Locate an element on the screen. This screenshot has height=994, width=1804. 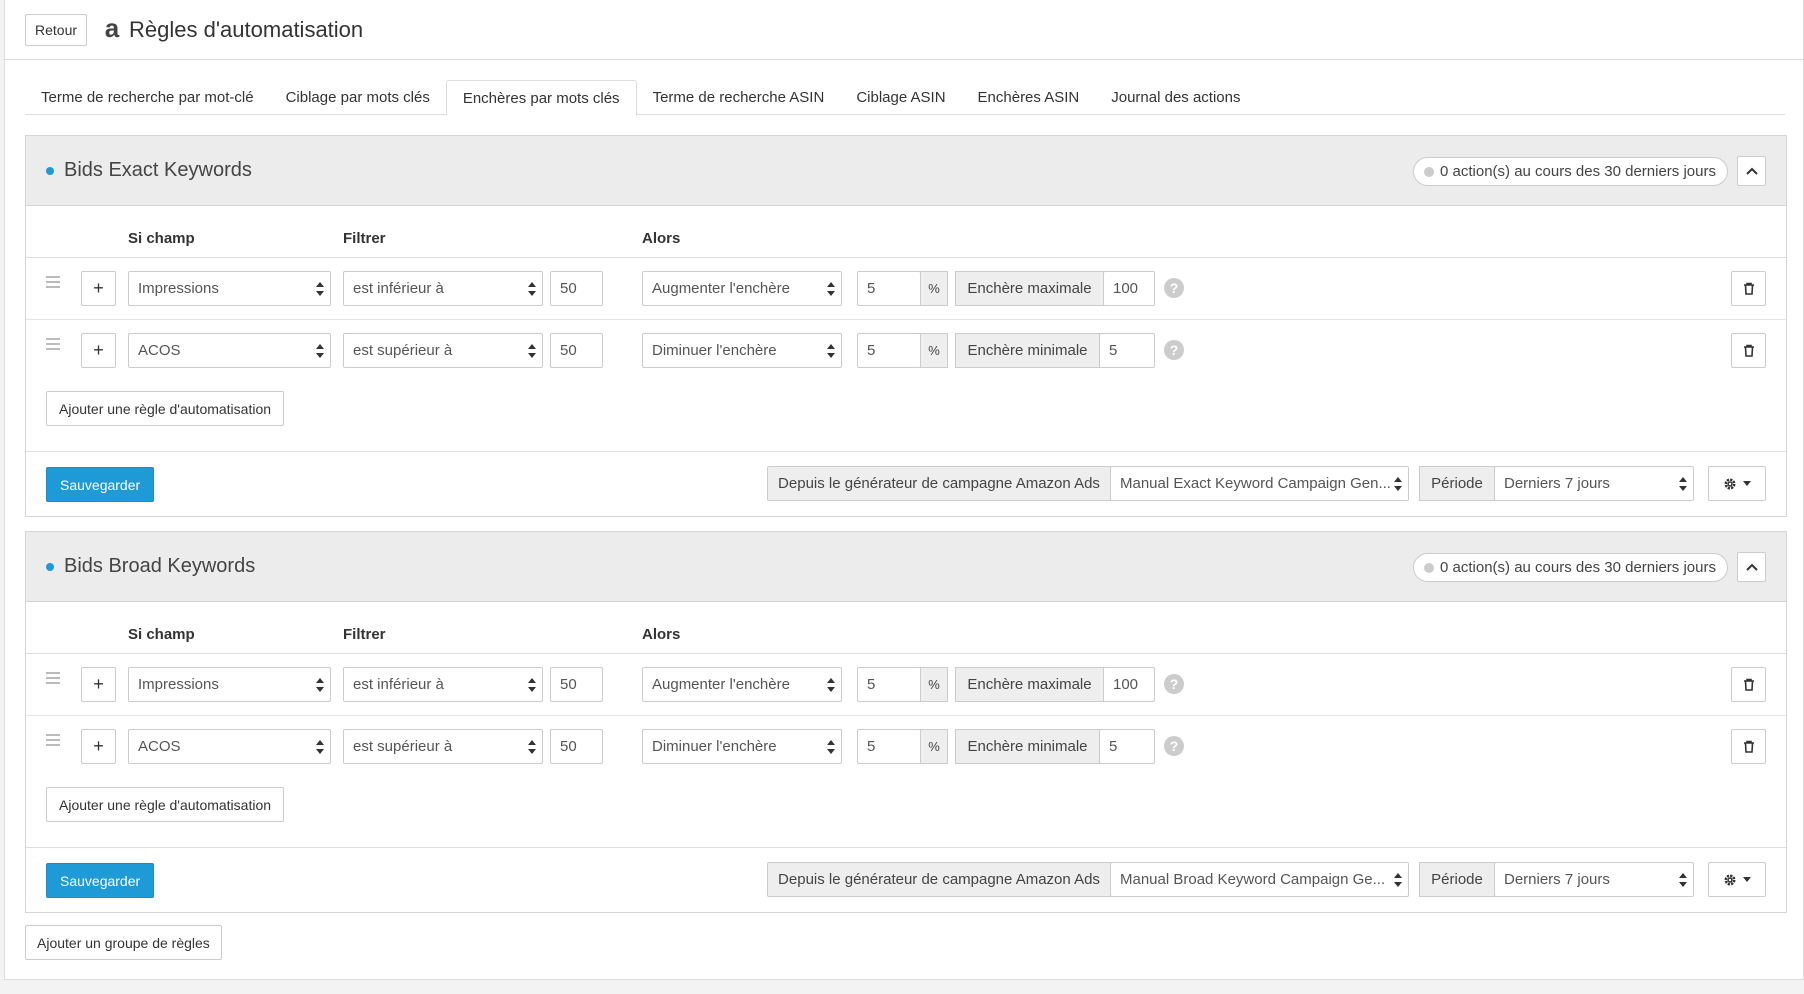
tab-action-log: Journal des actions is located at coordinates (1175, 97).